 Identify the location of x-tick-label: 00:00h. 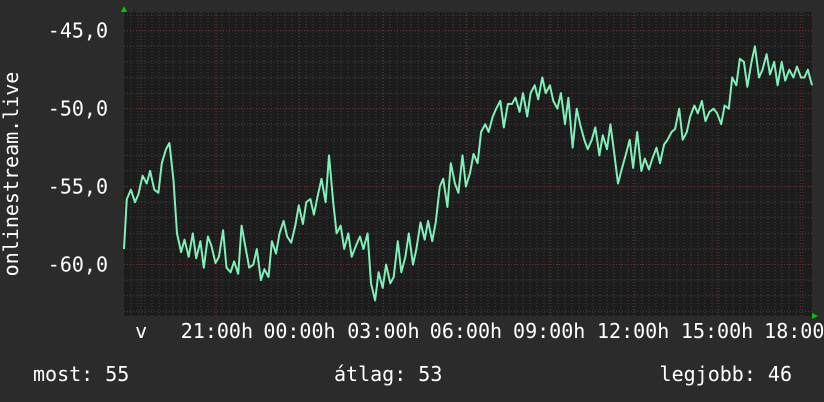
(299, 331).